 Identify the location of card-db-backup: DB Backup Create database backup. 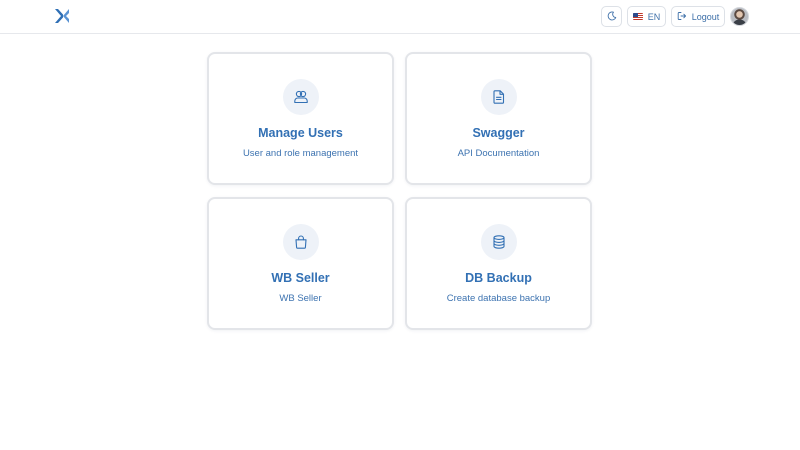
(498, 263).